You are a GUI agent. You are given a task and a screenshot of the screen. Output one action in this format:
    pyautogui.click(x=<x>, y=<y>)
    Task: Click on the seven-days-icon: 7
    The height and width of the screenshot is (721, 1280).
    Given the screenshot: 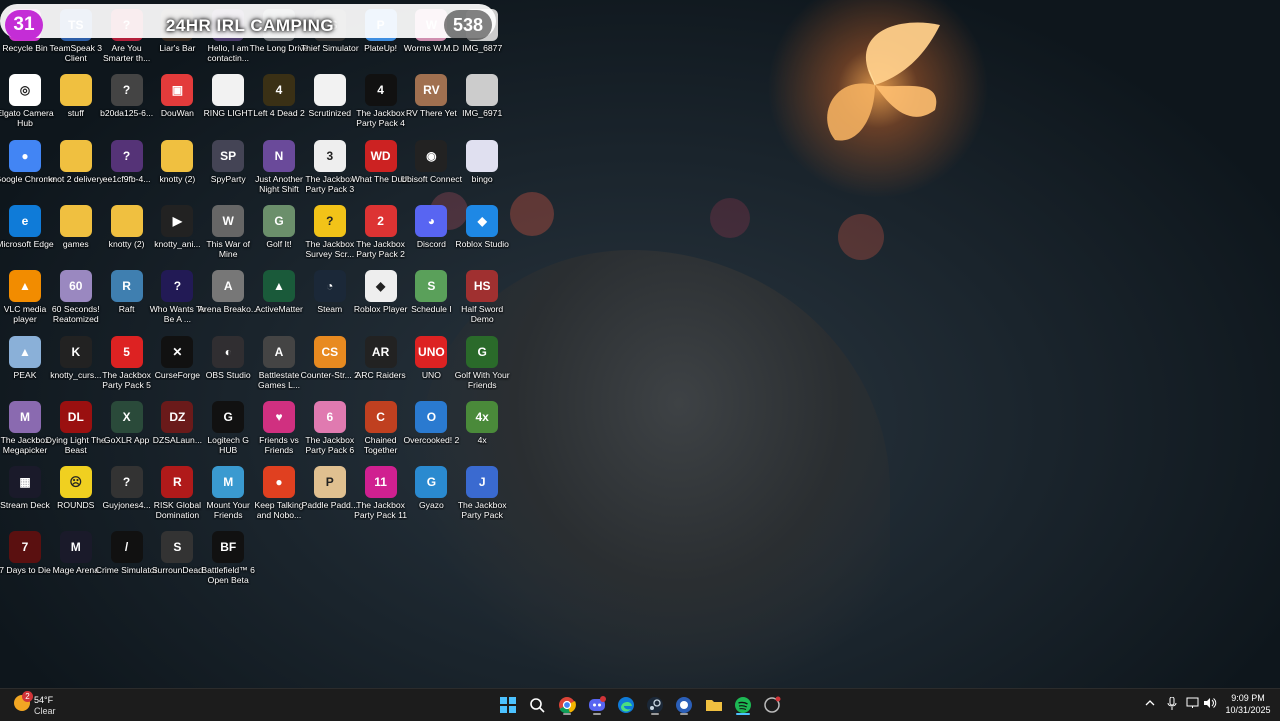 What is the action you would take?
    pyautogui.click(x=25, y=547)
    